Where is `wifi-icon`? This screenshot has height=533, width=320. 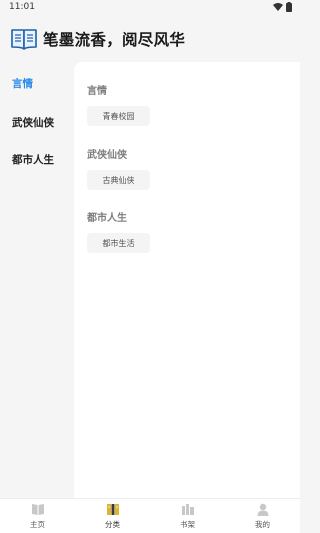 wifi-icon is located at coordinates (278, 7).